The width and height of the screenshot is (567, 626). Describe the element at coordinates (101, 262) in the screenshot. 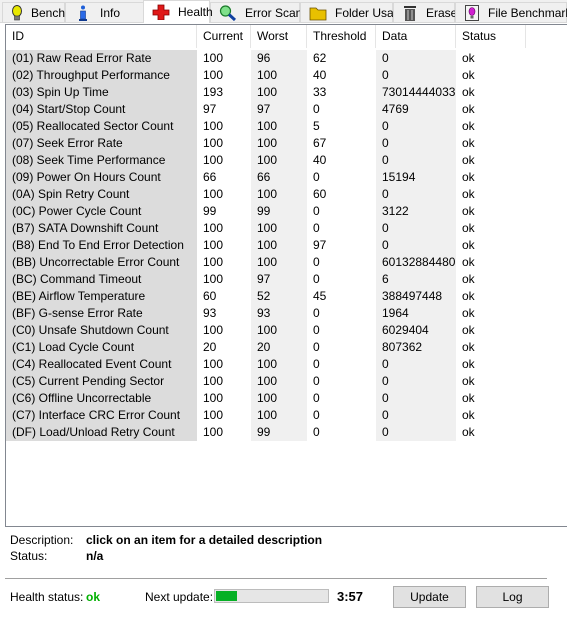

I see `attribute-id-cell: (BB) Uncorrectable Error Count` at that location.